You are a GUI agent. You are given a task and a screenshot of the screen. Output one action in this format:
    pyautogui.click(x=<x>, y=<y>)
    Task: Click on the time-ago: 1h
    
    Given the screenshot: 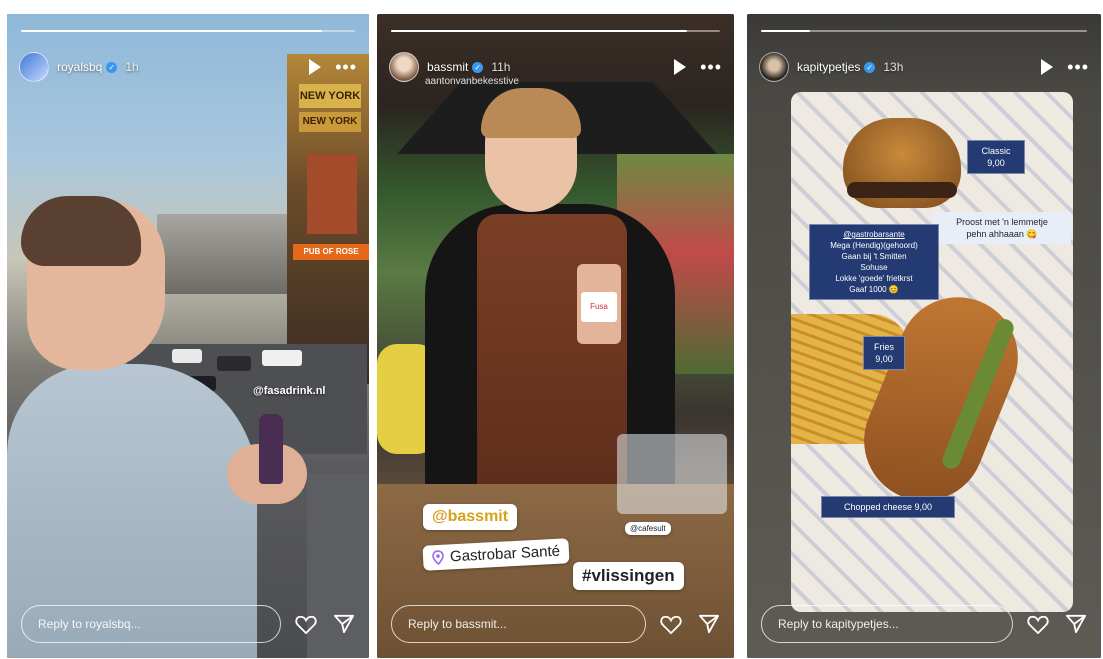 What is the action you would take?
    pyautogui.click(x=132, y=67)
    